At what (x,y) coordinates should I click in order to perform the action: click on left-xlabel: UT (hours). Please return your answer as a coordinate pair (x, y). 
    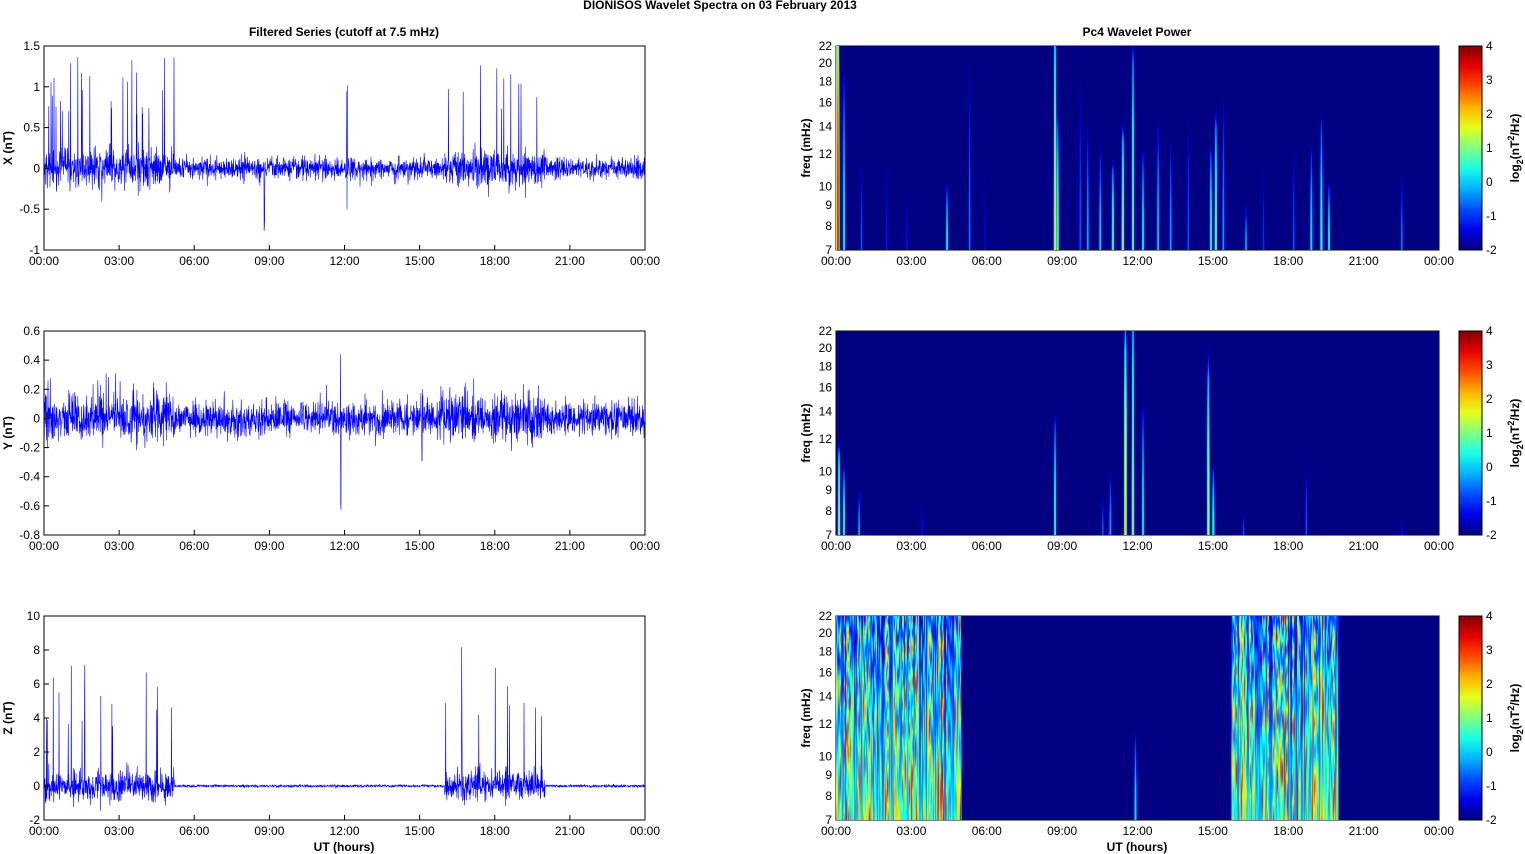
    Looking at the image, I should click on (344, 847).